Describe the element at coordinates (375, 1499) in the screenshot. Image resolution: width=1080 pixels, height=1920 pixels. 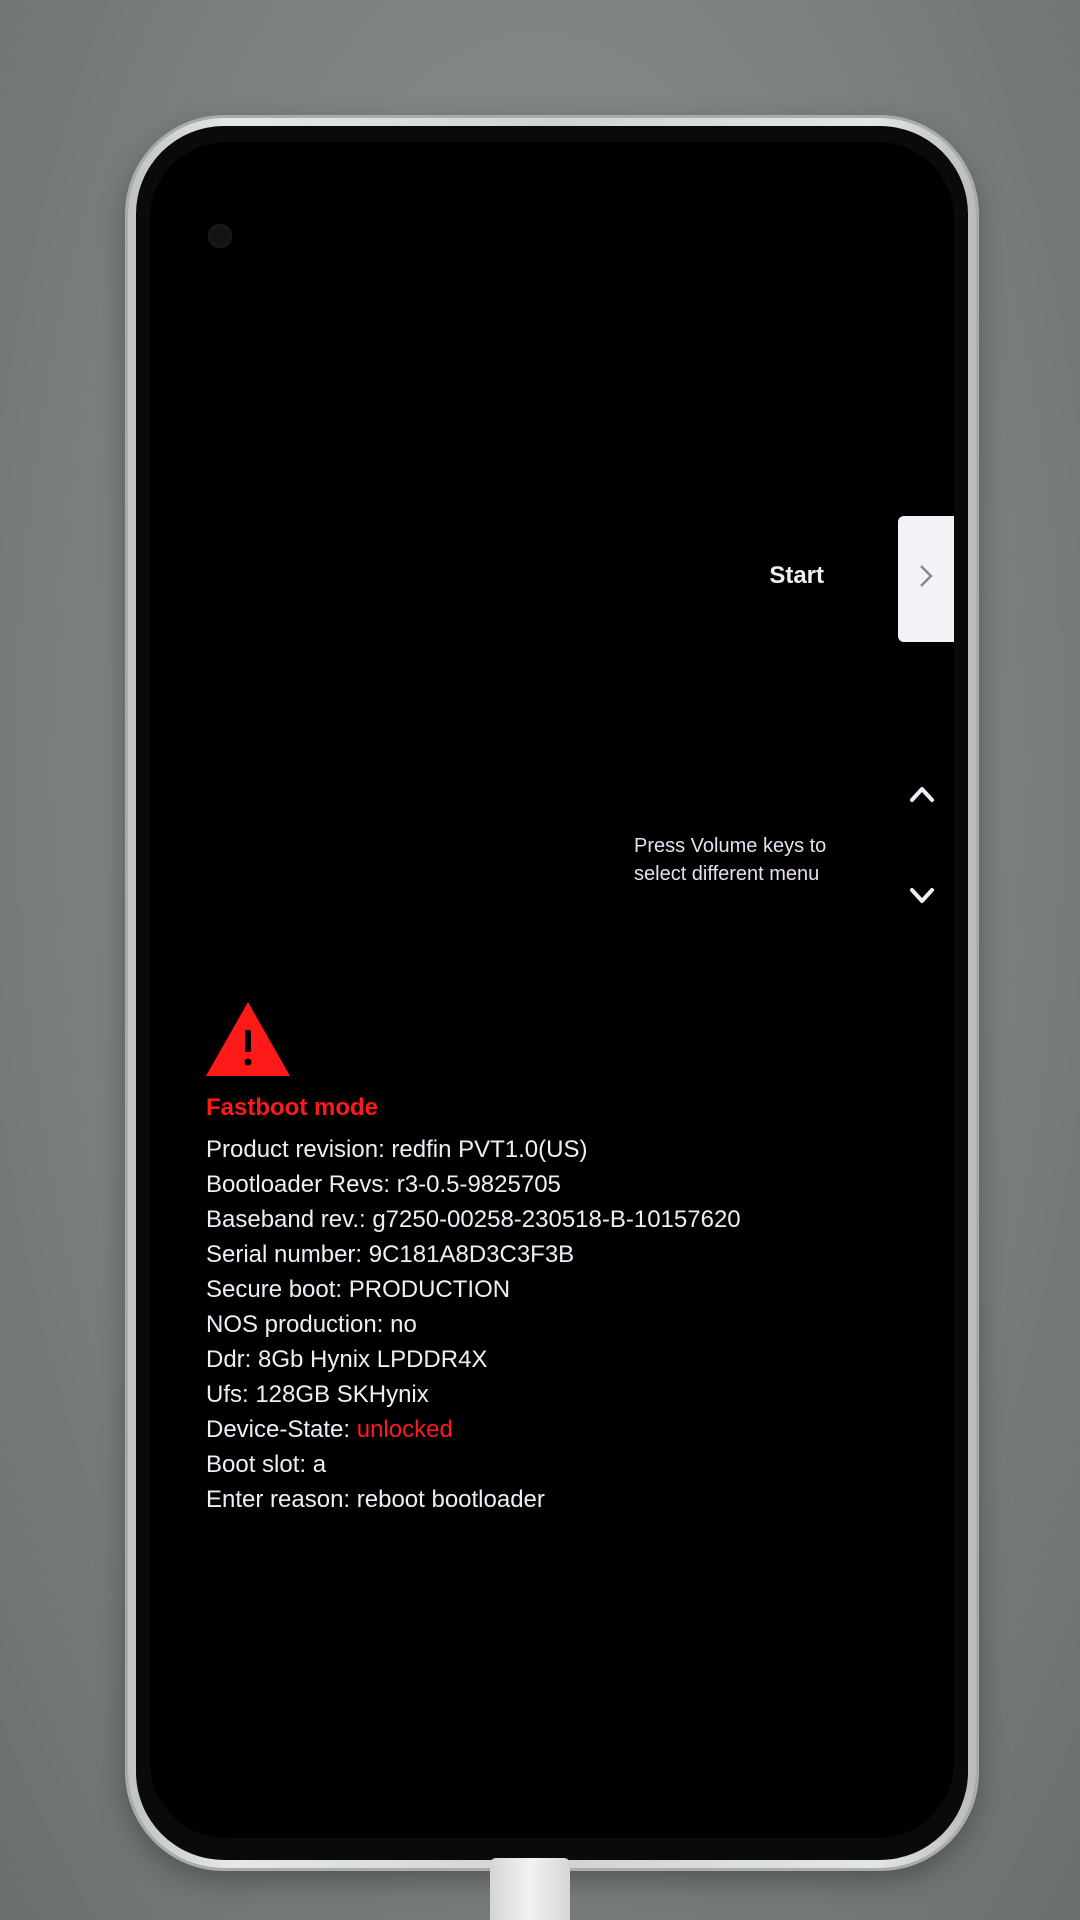
I see `enter-reason: Enter reason: reboot bootloader` at that location.